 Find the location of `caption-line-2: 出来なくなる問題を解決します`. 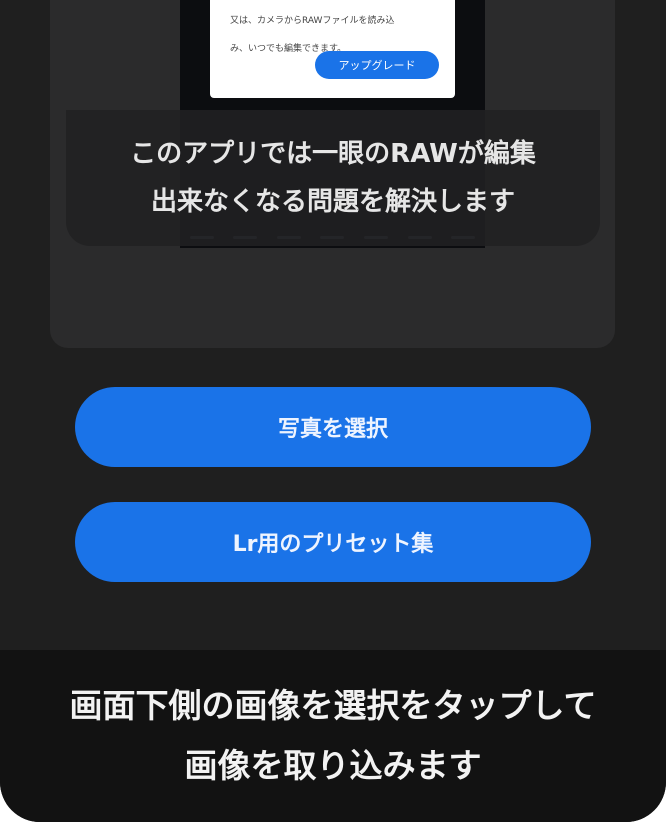

caption-line-2: 出来なくなる問題を解決します is located at coordinates (332, 202).